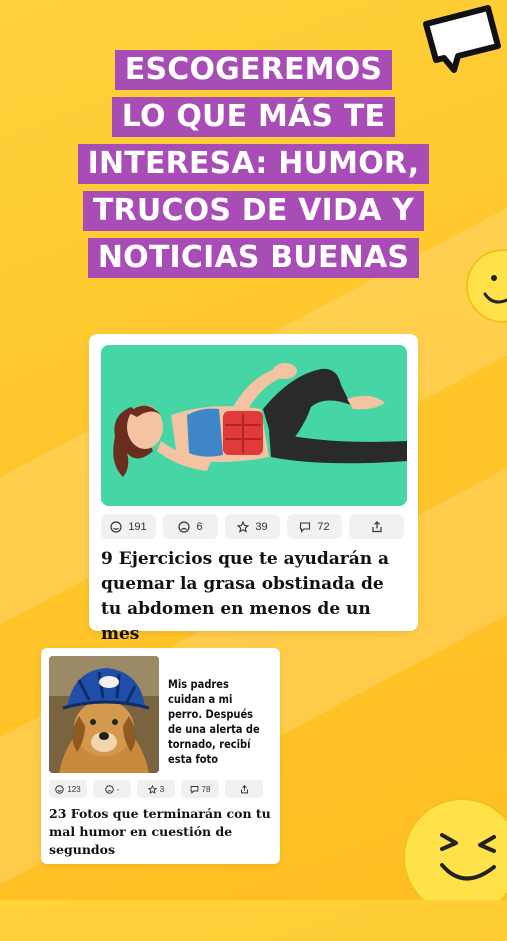 Image resolution: width=507 pixels, height=941 pixels. I want to click on headline-line: INTERESA: HUMOR,, so click(253, 164).